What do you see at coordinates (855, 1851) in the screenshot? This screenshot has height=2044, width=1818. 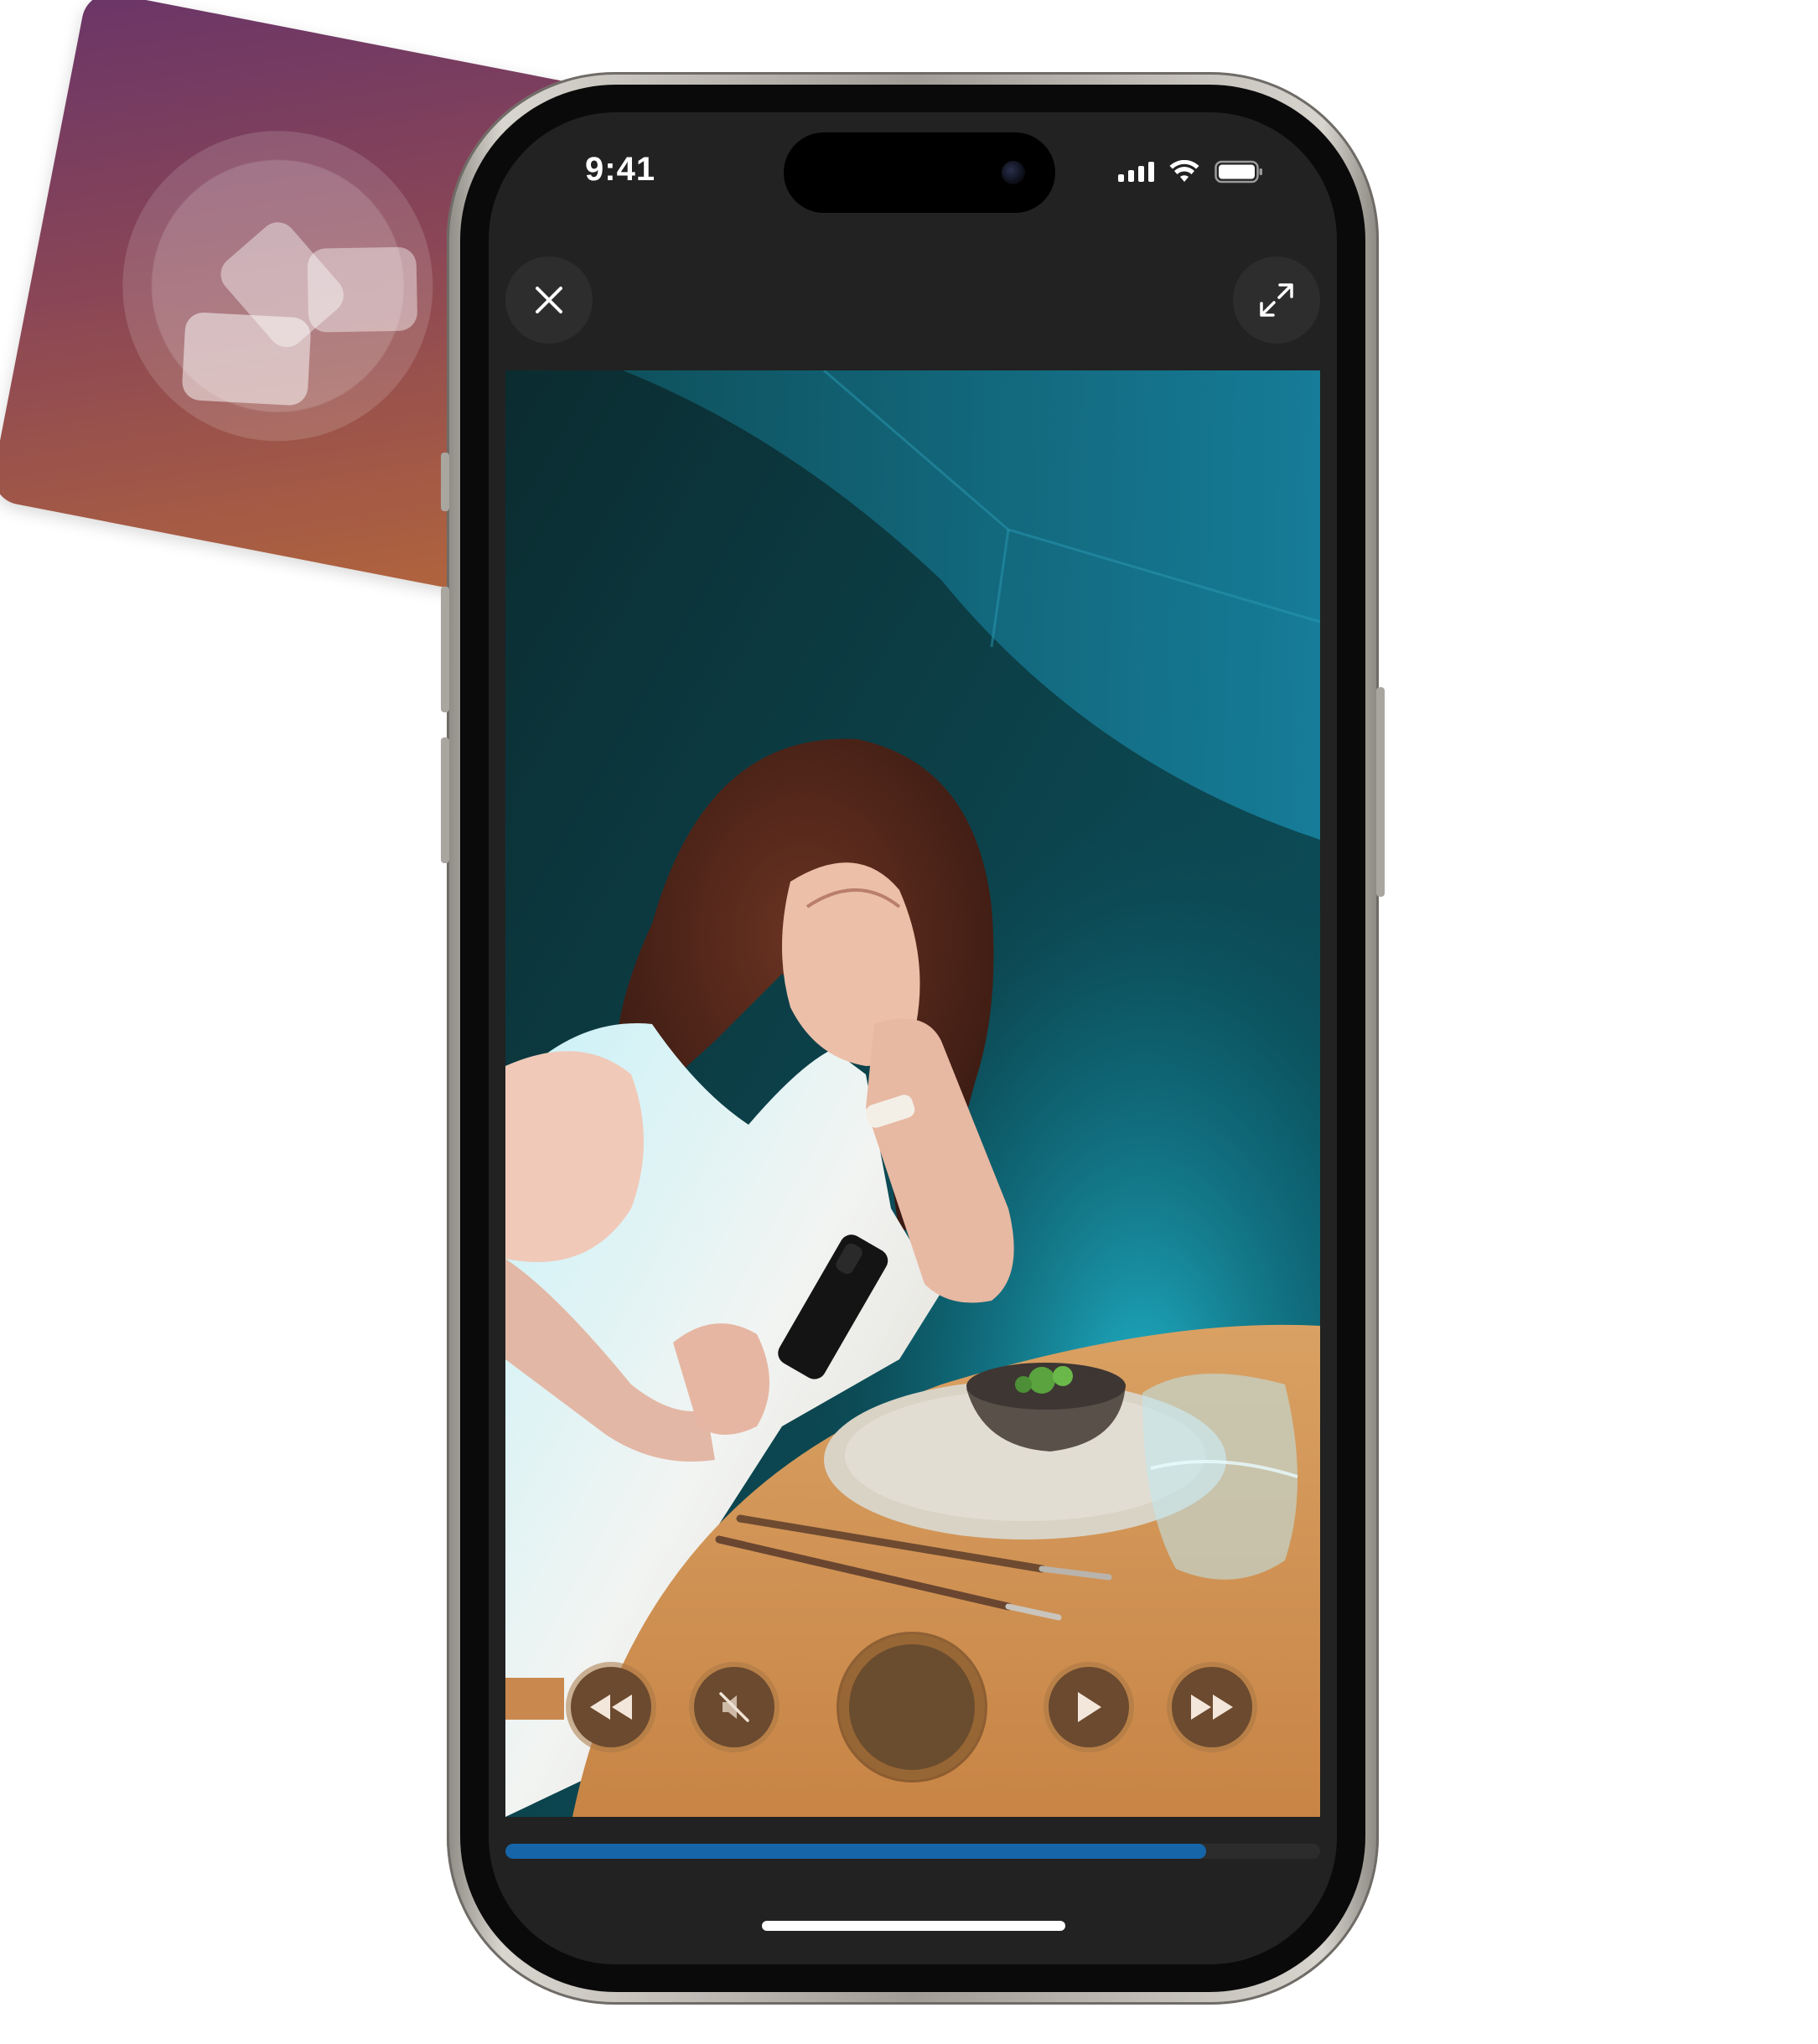 I see `playback-progress-fill` at bounding box center [855, 1851].